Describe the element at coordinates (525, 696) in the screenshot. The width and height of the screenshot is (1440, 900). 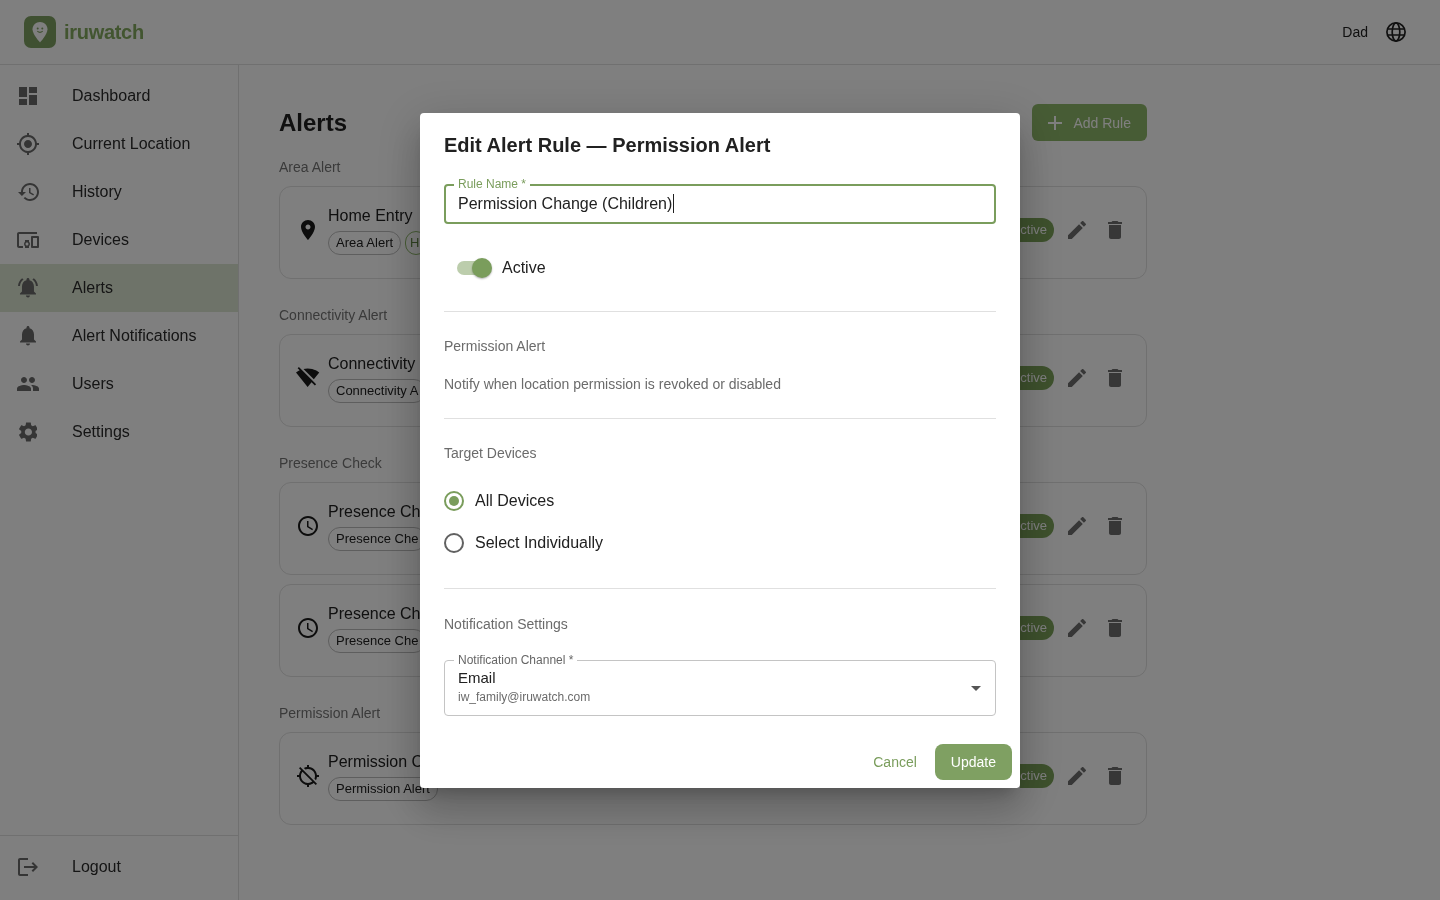
I see `select-detail: iw_family@iruwatch.com` at that location.